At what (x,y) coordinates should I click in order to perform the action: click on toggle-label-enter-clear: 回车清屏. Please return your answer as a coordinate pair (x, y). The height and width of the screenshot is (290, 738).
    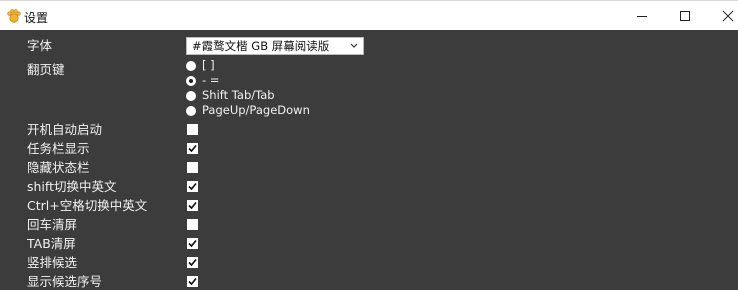
    Looking at the image, I should click on (52, 224).